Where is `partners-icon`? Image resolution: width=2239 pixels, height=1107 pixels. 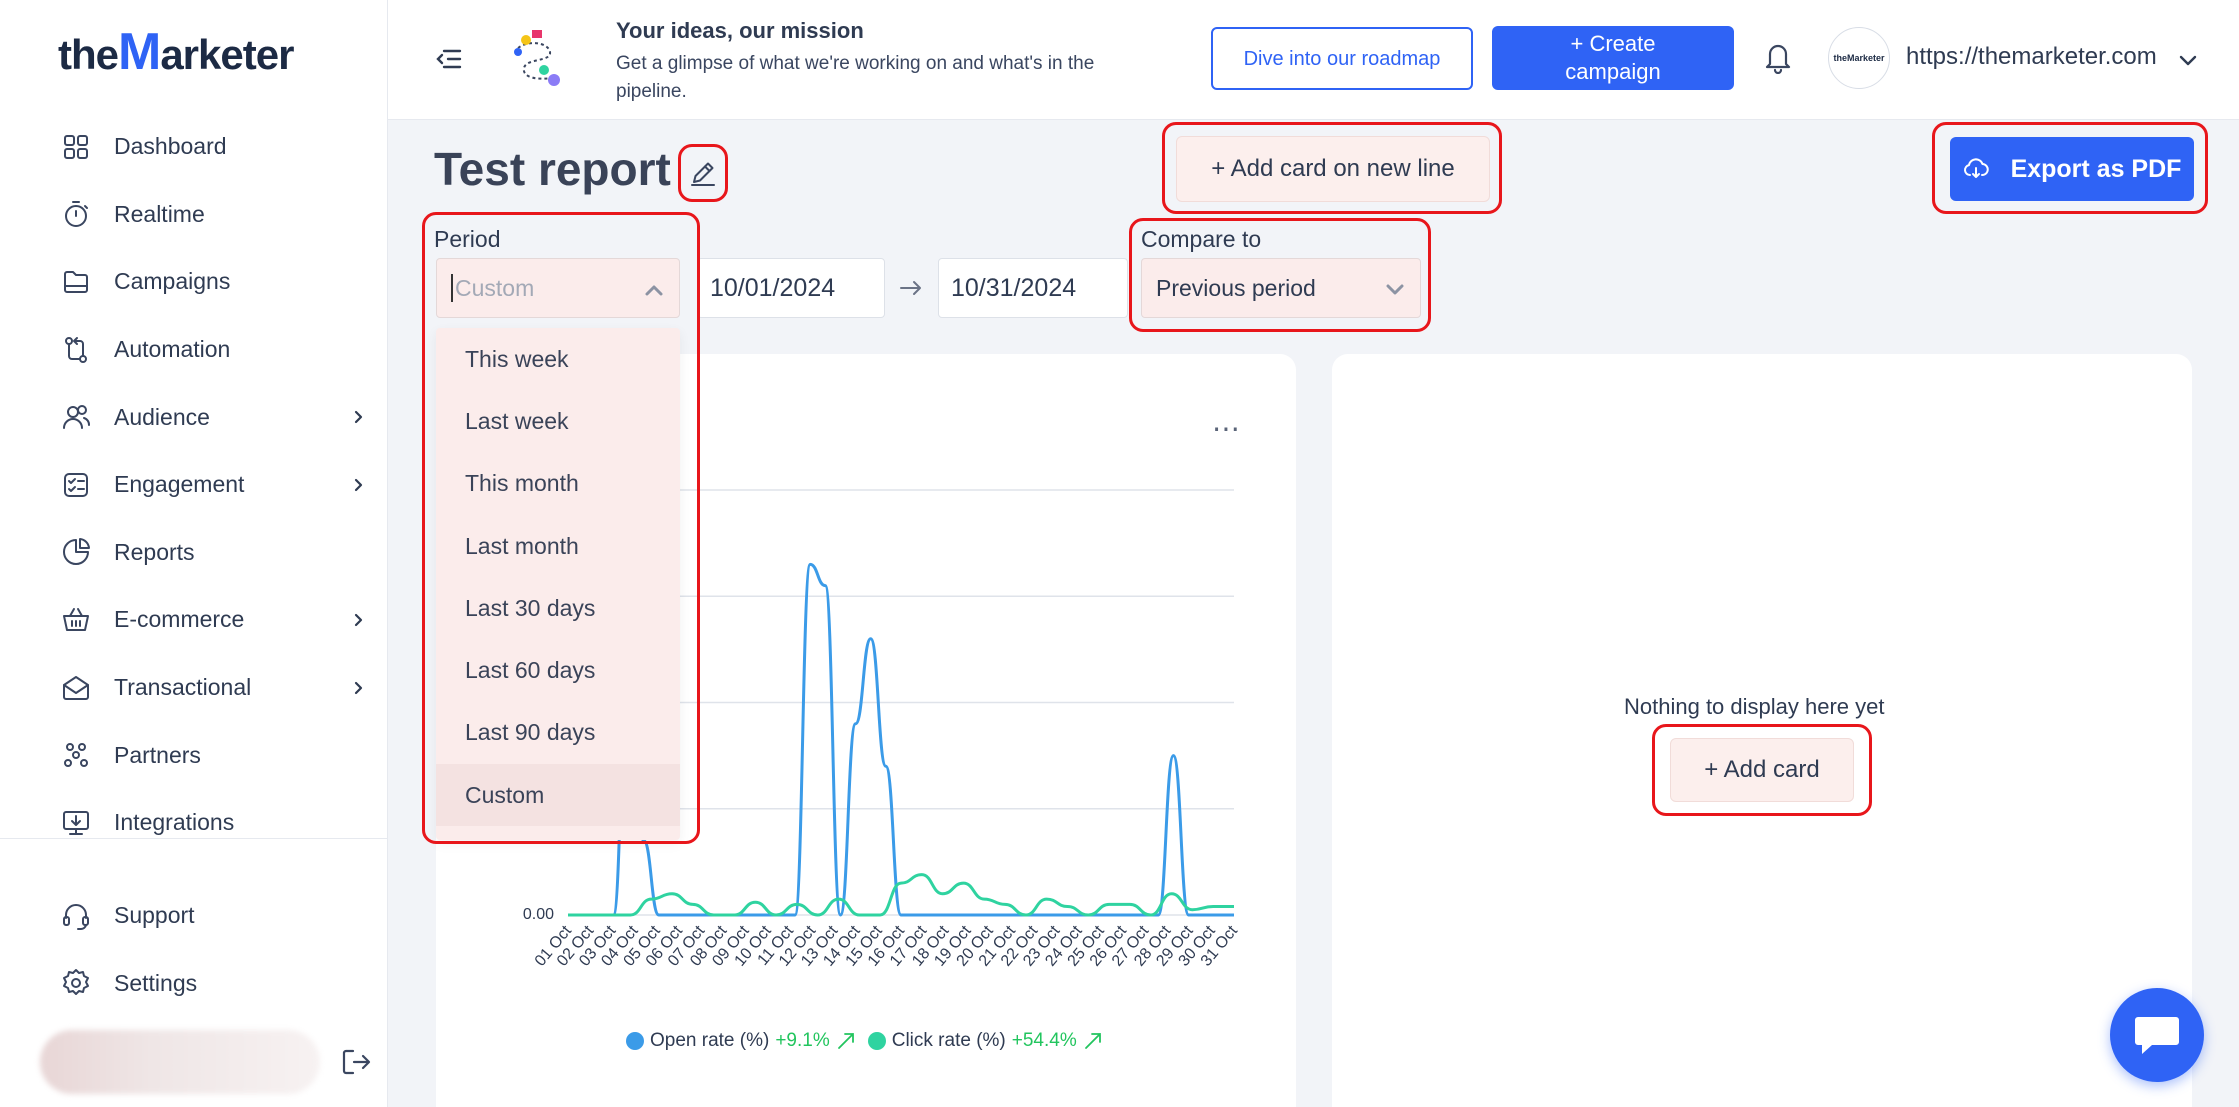
partners-icon is located at coordinates (76, 755).